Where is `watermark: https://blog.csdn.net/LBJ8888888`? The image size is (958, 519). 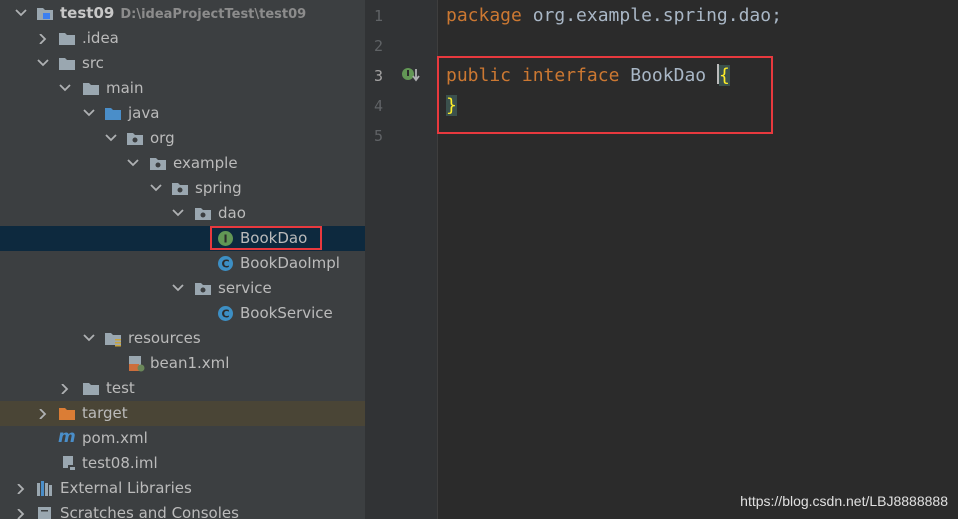 watermark: https://blog.csdn.net/LBJ8888888 is located at coordinates (844, 501).